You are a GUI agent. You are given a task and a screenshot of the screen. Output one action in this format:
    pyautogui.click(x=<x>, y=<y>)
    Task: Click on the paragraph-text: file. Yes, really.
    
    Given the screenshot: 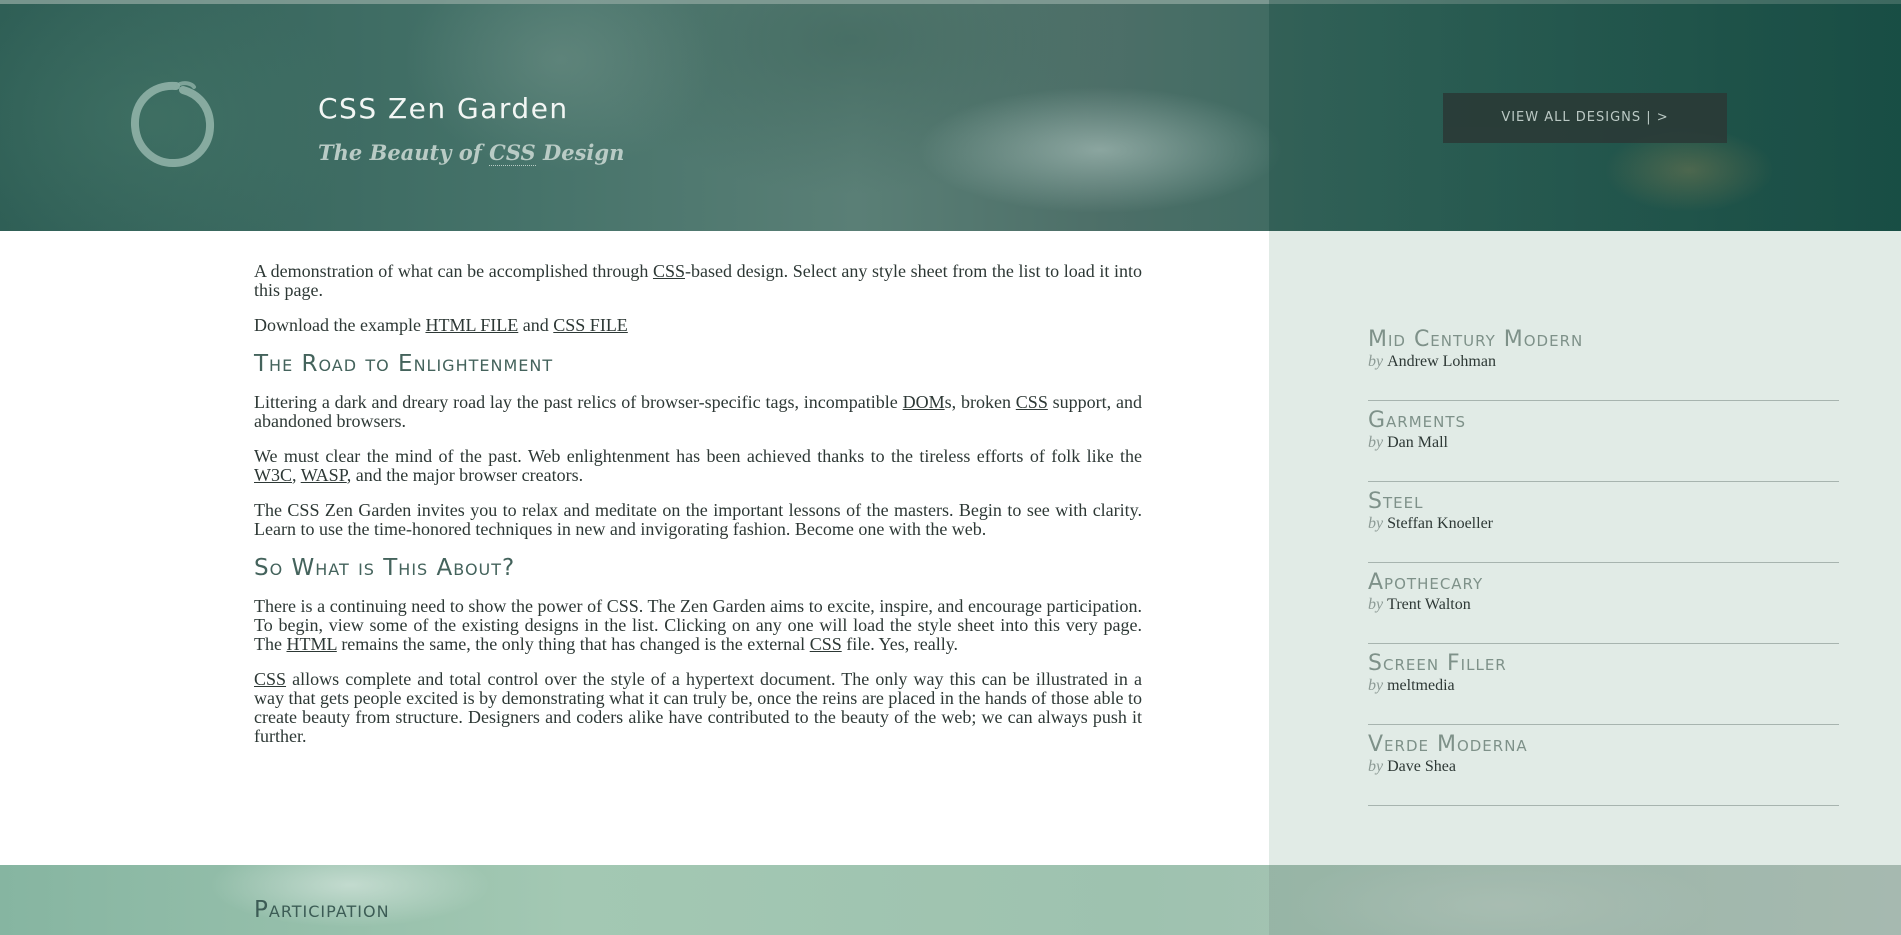 What is the action you would take?
    pyautogui.click(x=900, y=644)
    